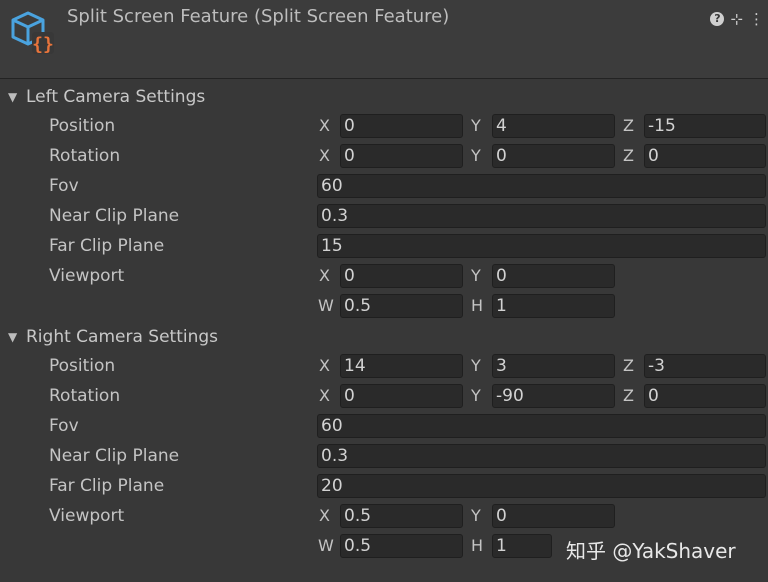 Image resolution: width=768 pixels, height=582 pixels. What do you see at coordinates (541, 456) in the screenshot?
I see `right-near-clip-field: 0.3` at bounding box center [541, 456].